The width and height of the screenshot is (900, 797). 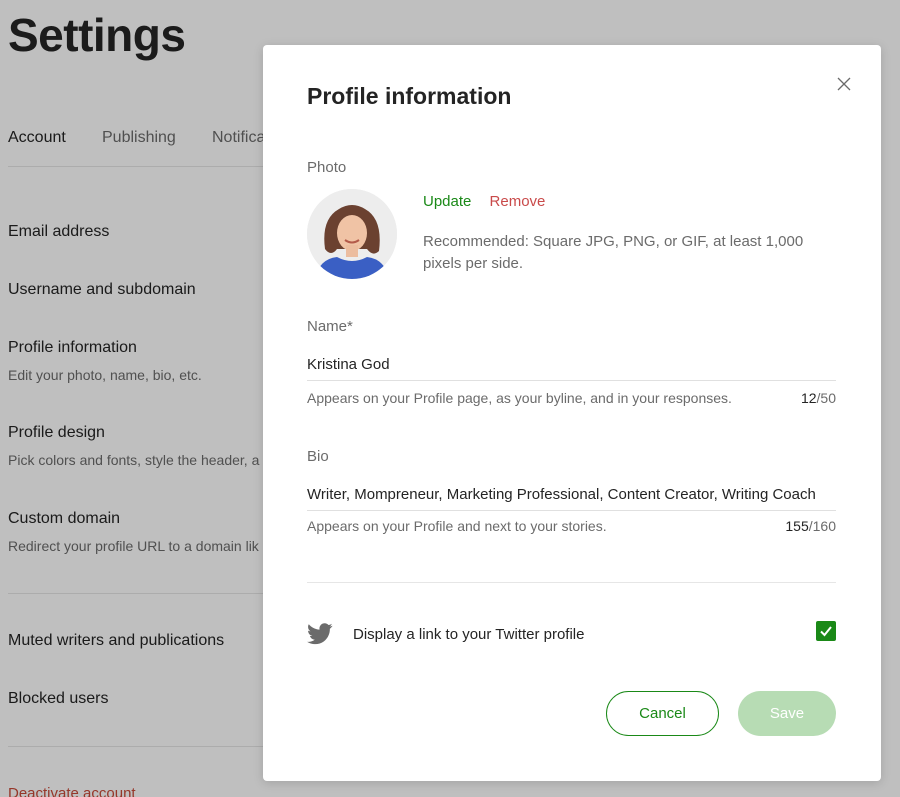 I want to click on dialog-title: Profile information, so click(x=409, y=96).